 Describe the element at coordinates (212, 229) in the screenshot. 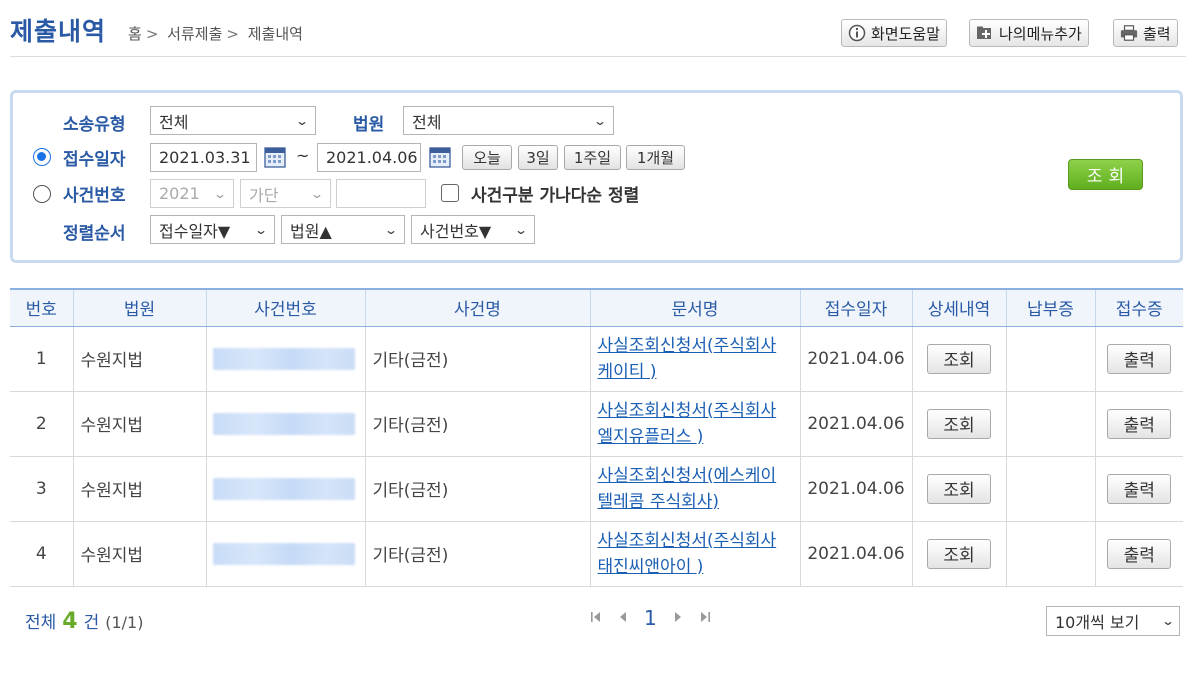

I see `sort-order-1-select: 접수일자▼ ⌄` at that location.